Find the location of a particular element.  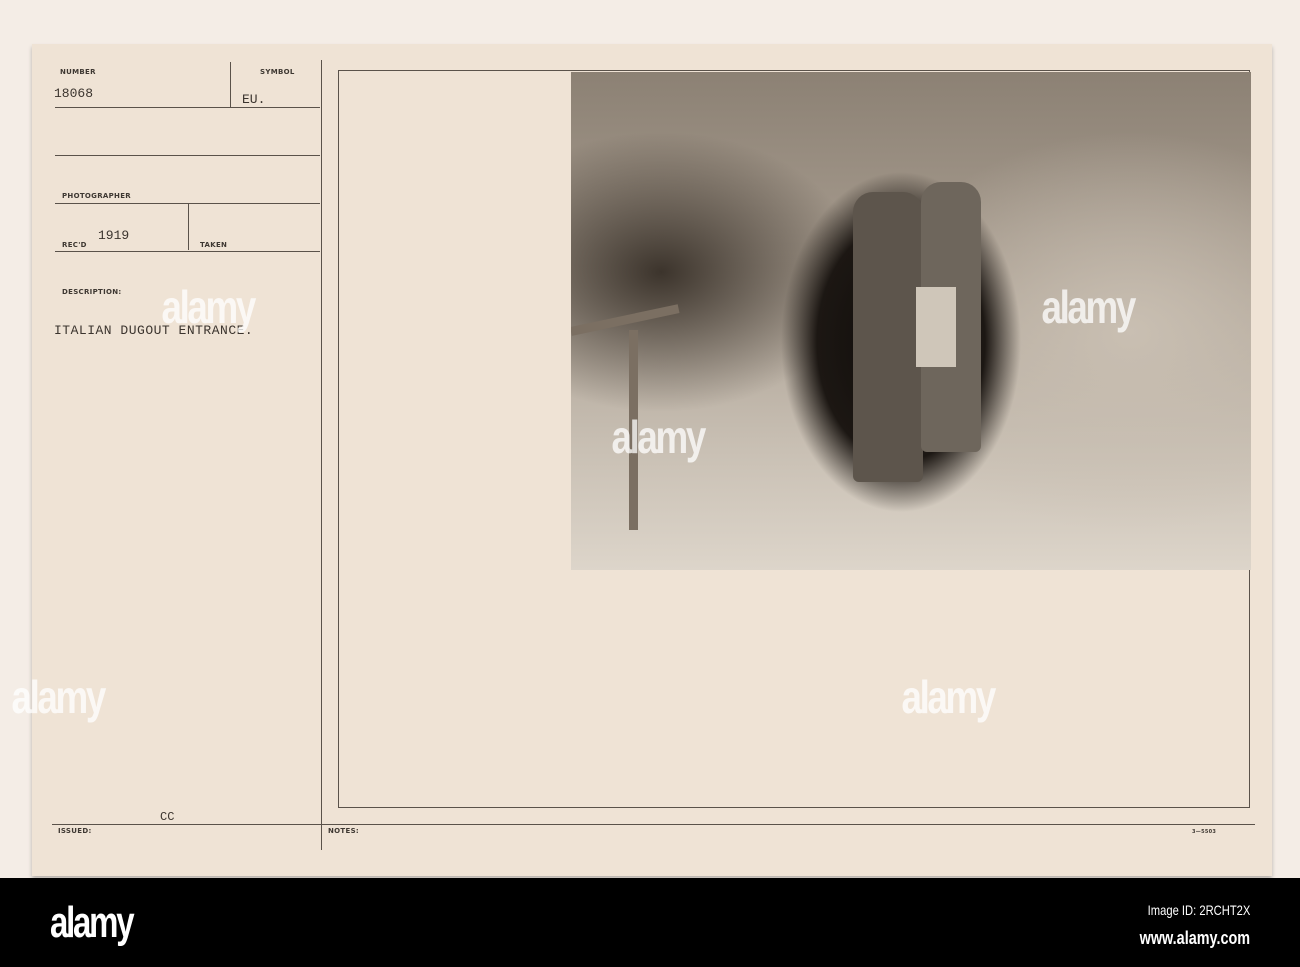

issued-value: CC is located at coordinates (167, 817).